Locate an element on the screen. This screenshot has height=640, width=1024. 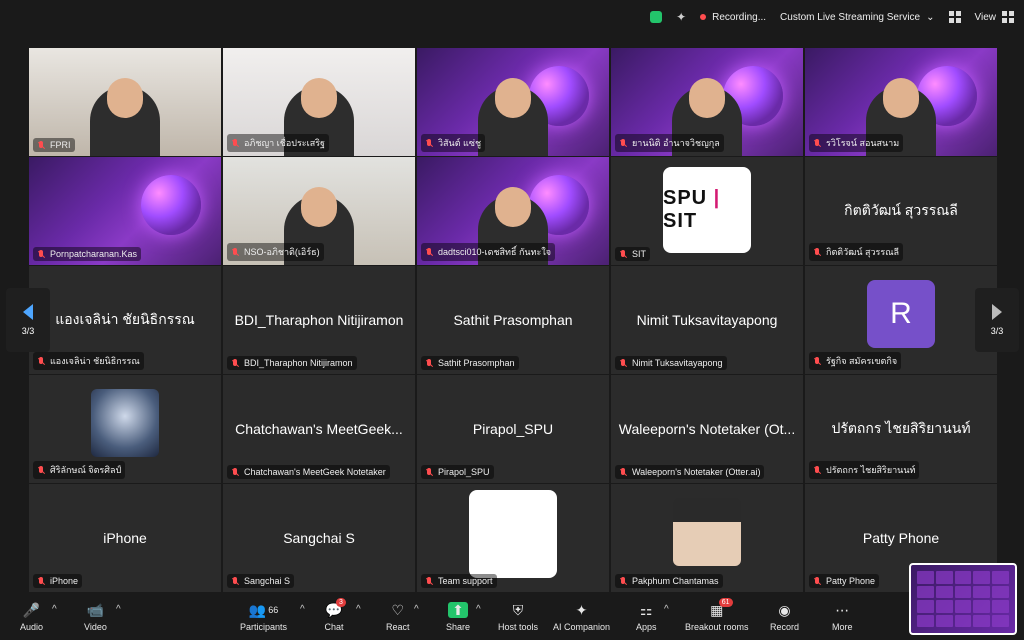
participant-tile: ศิริลักษณ์ จิตรศิลป์ is located at coordinates (125, 429).